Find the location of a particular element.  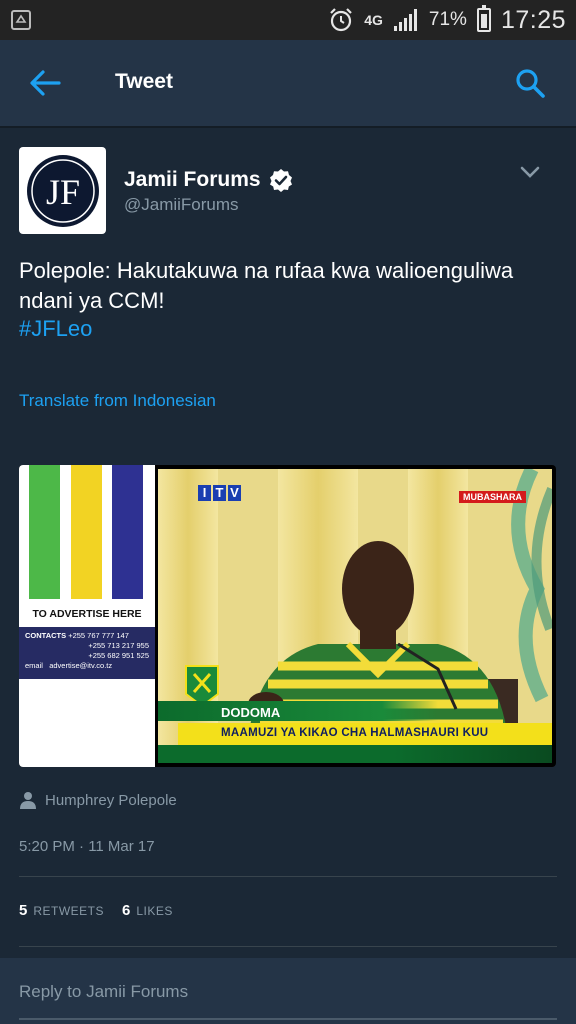

alarm-icon is located at coordinates (341, 20).